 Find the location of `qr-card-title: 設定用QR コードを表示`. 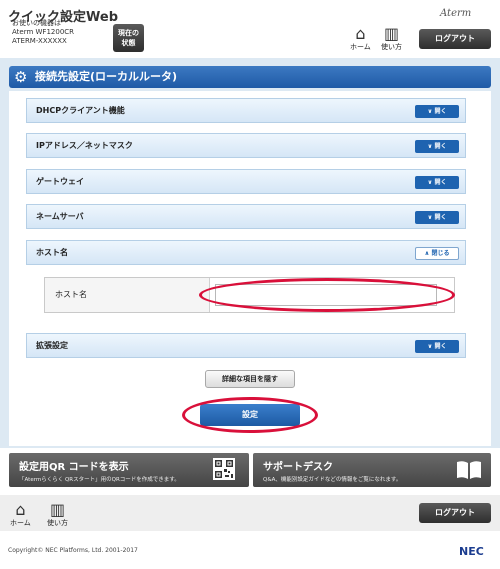

qr-card-title: 設定用QR コードを表示 is located at coordinates (74, 467).